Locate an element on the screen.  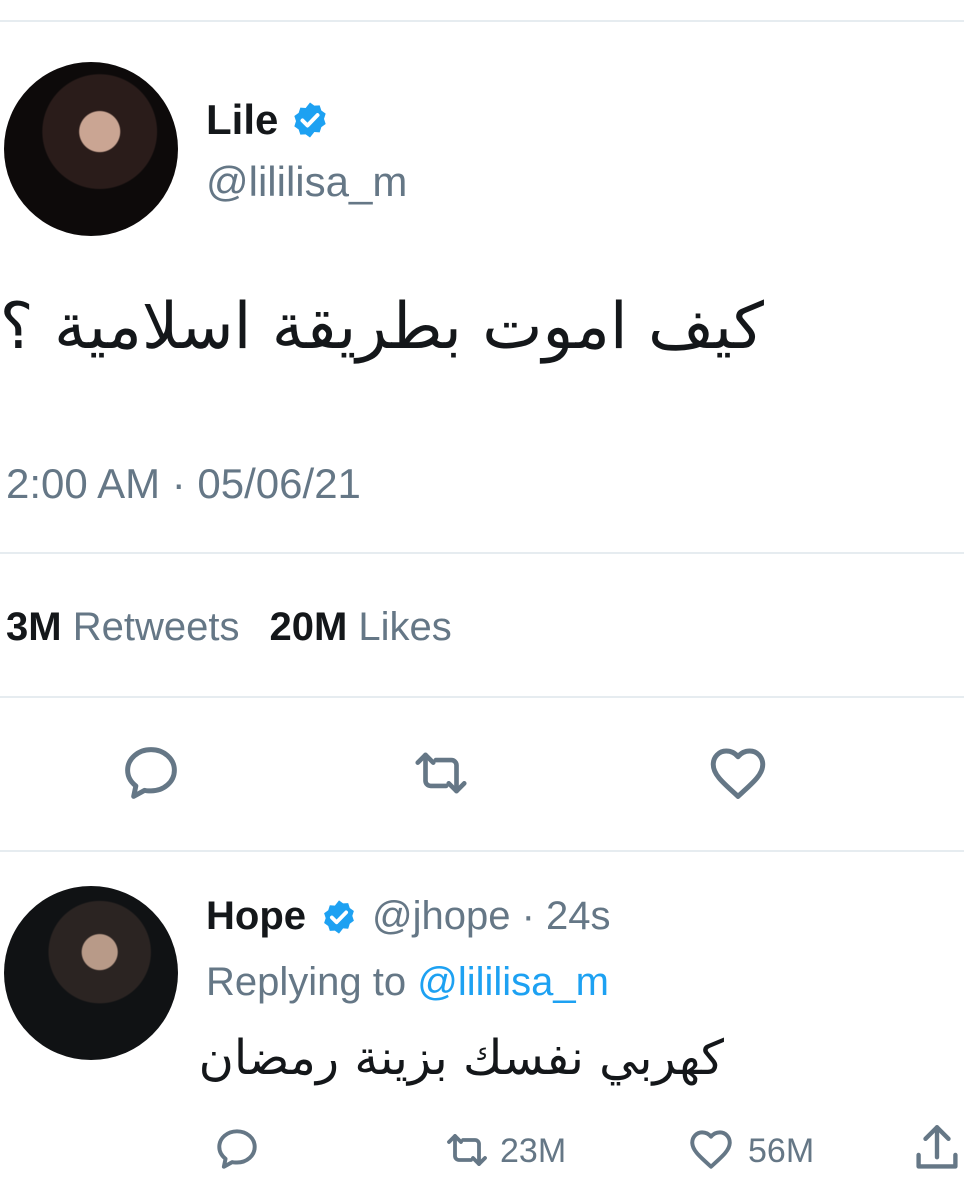
tweet-stats: 3M Retweets 20M Likes is located at coordinates (229, 627).